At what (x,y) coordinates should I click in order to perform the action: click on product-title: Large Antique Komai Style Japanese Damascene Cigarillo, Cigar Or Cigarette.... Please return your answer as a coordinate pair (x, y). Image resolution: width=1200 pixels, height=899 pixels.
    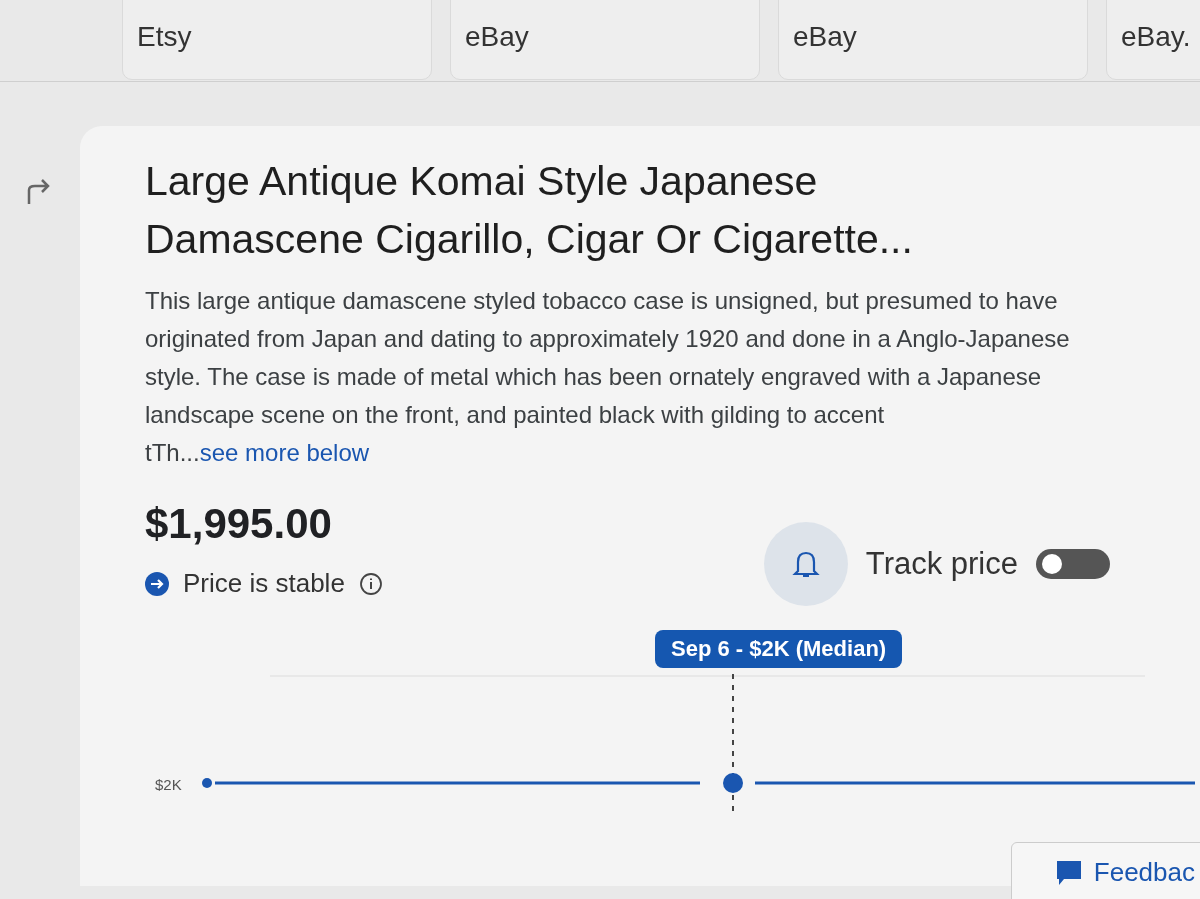
    Looking at the image, I should click on (529, 210).